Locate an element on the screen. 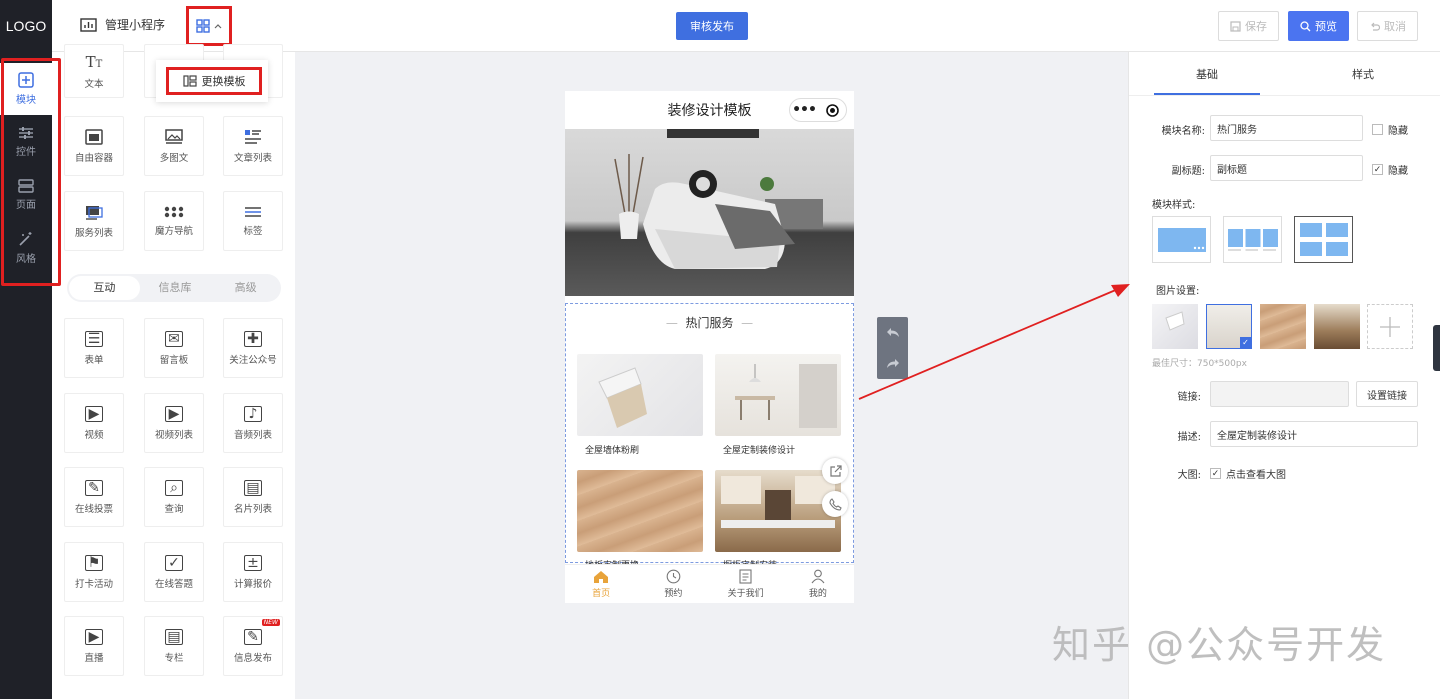  tile-audio-list: ♪ 音频列表 is located at coordinates (253, 423).